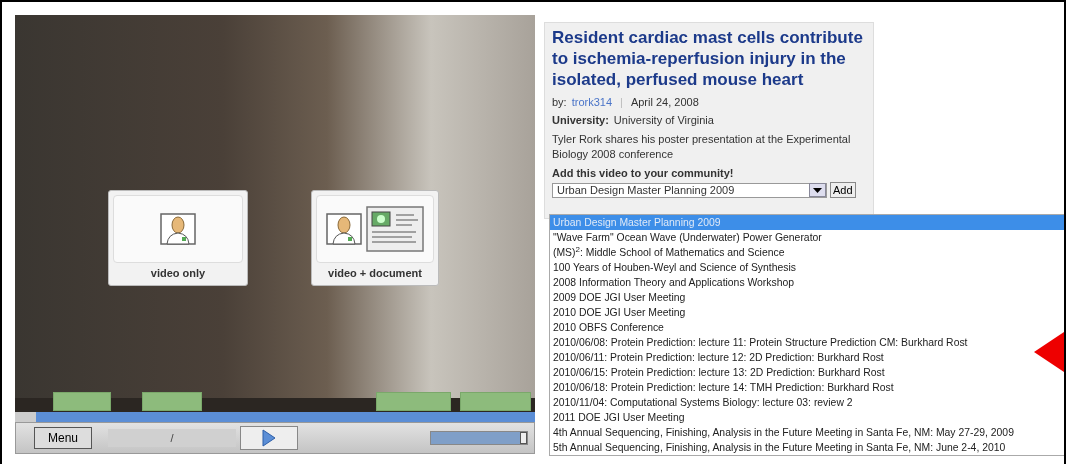  Describe the element at coordinates (395, 229) in the screenshot. I see `document-icon` at that location.